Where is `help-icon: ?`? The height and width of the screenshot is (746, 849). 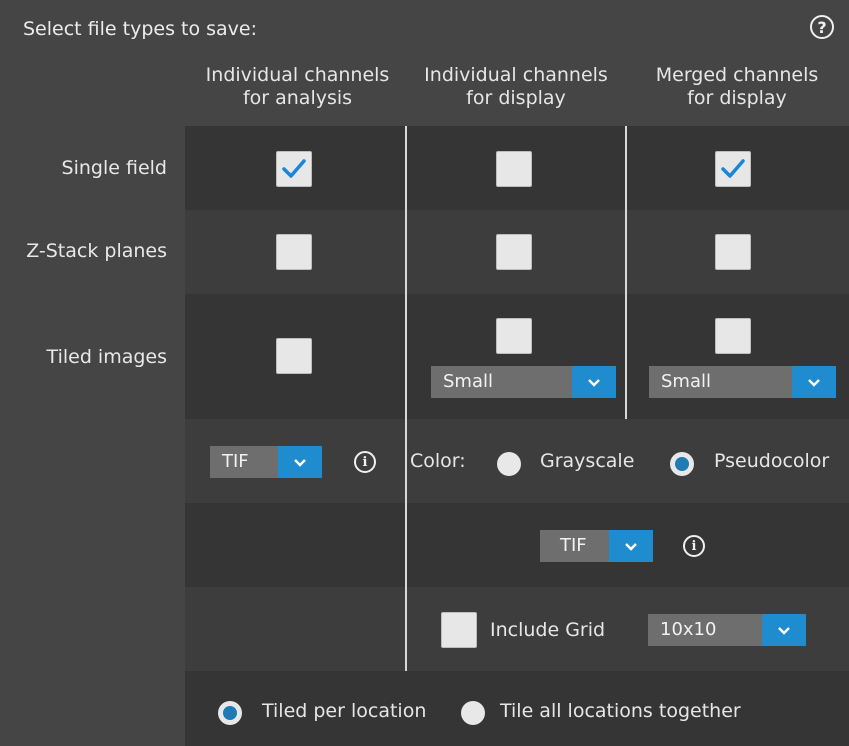 help-icon: ? is located at coordinates (822, 27).